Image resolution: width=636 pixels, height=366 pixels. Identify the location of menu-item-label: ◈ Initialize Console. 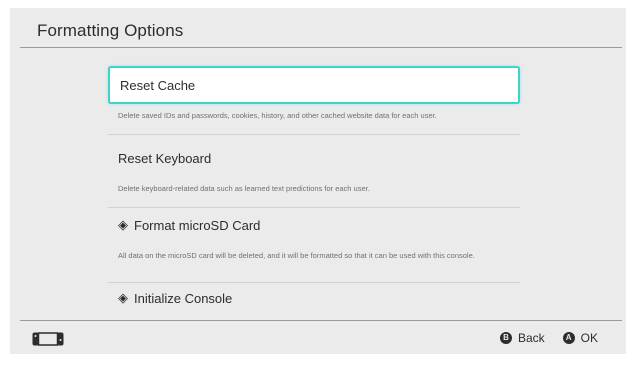
(314, 298).